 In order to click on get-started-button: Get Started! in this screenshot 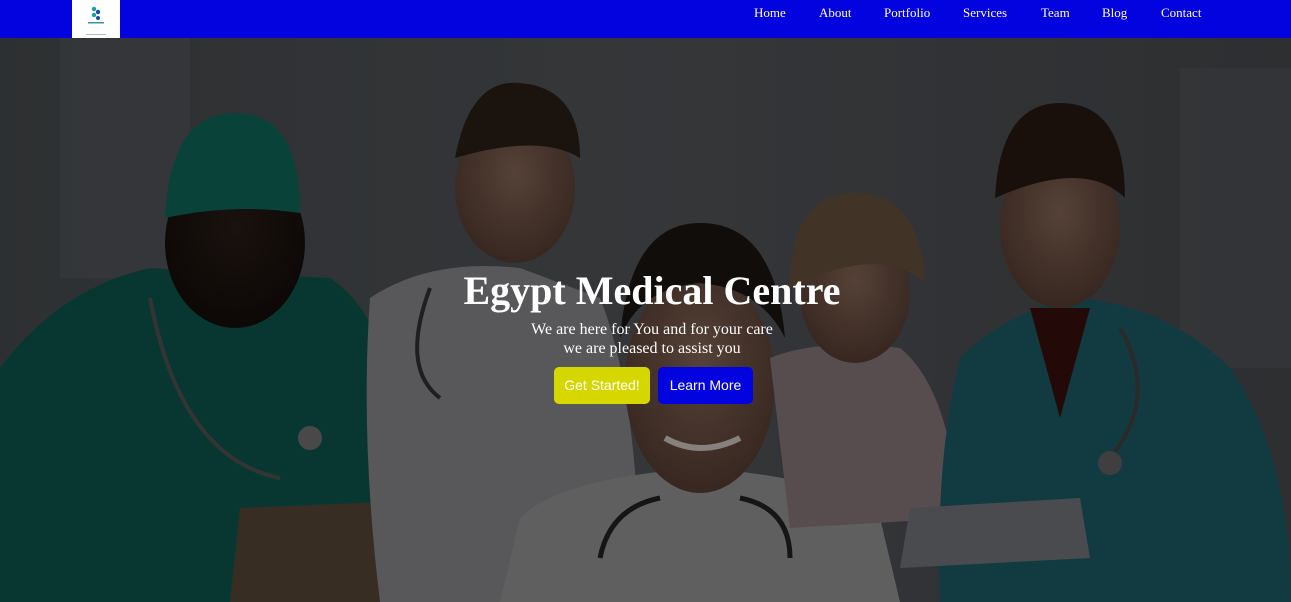, I will do `click(602, 385)`.